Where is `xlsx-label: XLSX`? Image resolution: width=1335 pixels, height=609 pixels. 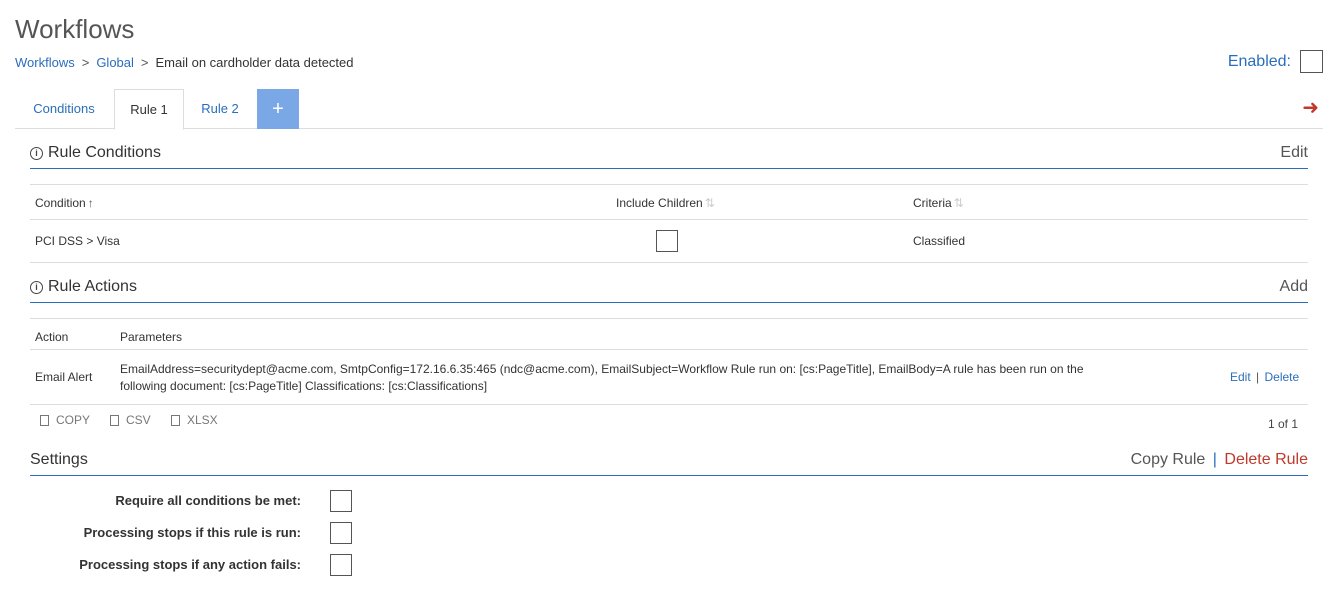 xlsx-label: XLSX is located at coordinates (202, 420).